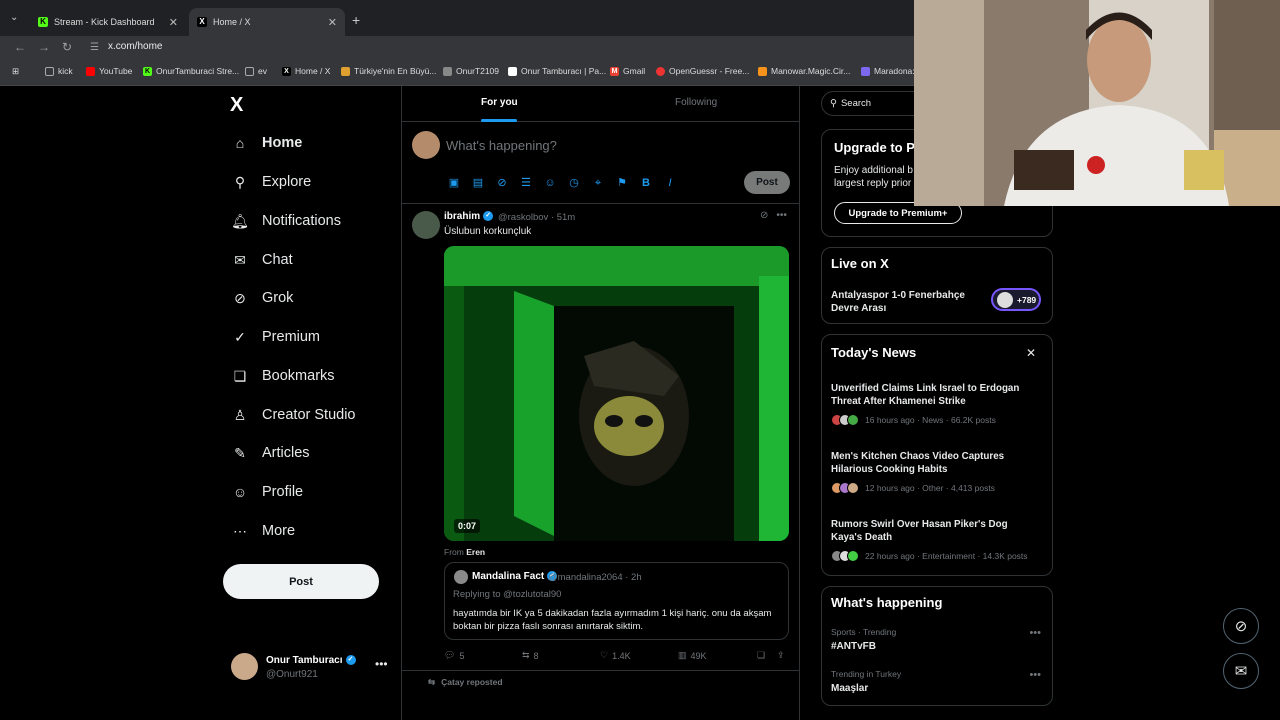 This screenshot has width=1280, height=720. Describe the element at coordinates (622, 183) in the screenshot. I see `flag-icon: ⚑` at that location.